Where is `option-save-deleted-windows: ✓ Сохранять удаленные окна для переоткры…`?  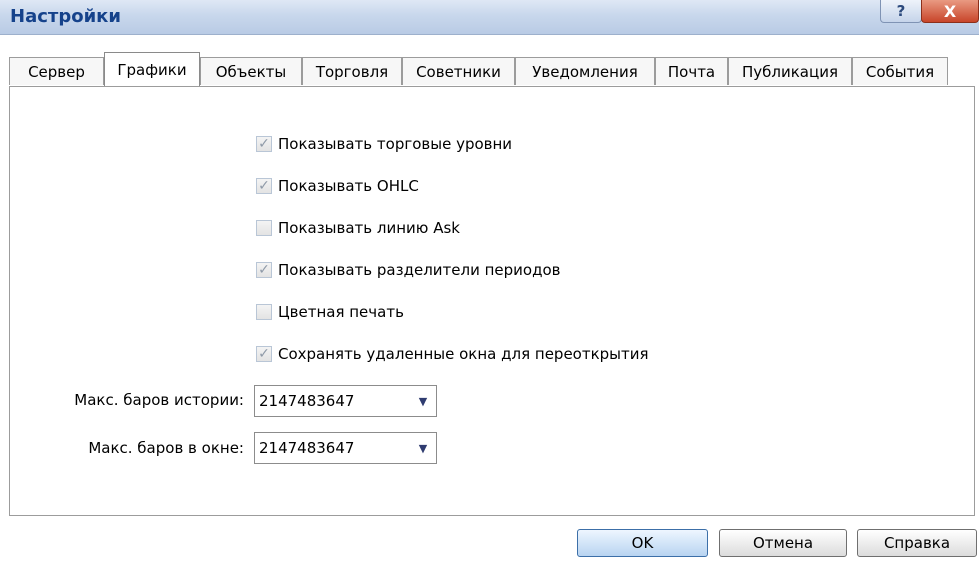
option-save-deleted-windows: ✓ Сохранять удаленные окна для переоткры… is located at coordinates (452, 354).